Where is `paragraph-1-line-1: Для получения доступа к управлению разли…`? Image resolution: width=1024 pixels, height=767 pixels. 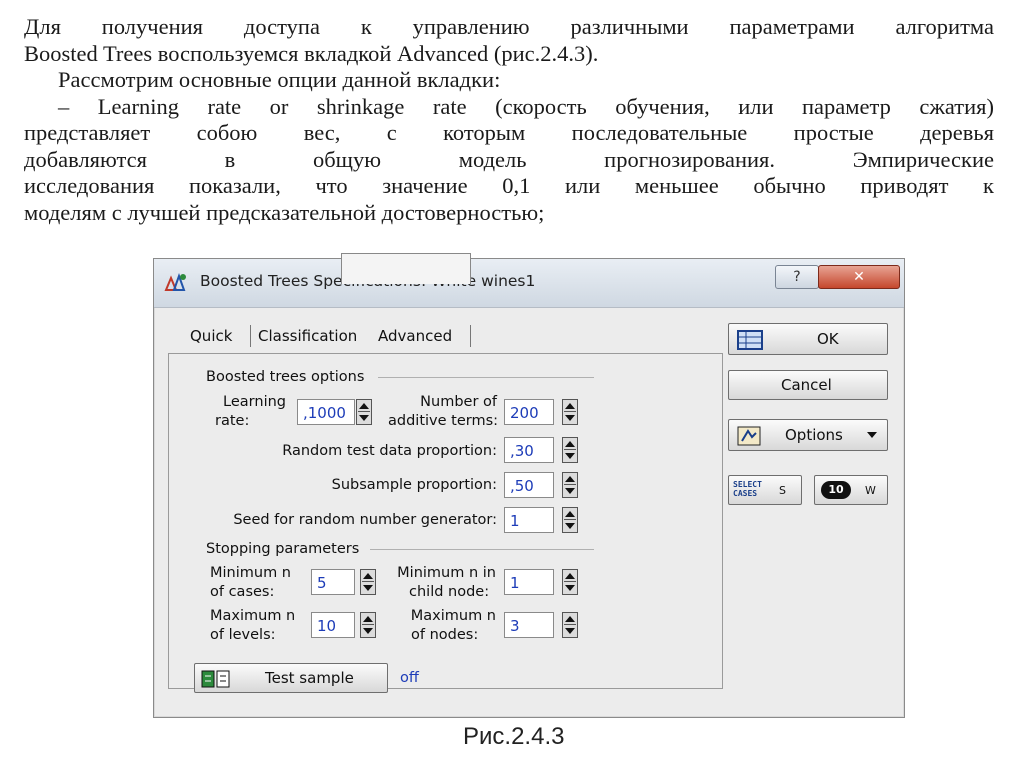
paragraph-1-line-1: Для получения доступа к управлению разли… is located at coordinates (509, 26).